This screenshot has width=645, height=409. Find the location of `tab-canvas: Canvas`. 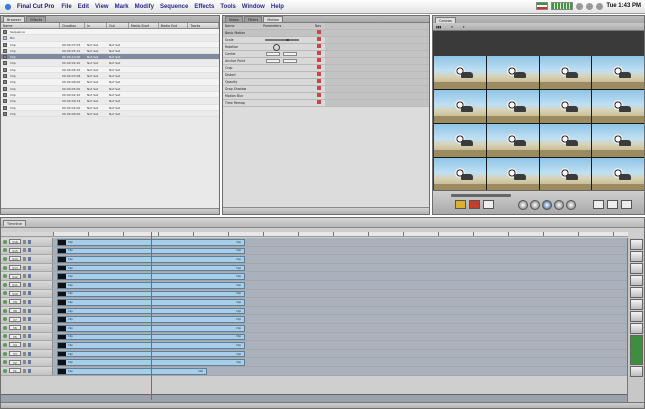

tab-canvas: Canvas is located at coordinates (445, 20).